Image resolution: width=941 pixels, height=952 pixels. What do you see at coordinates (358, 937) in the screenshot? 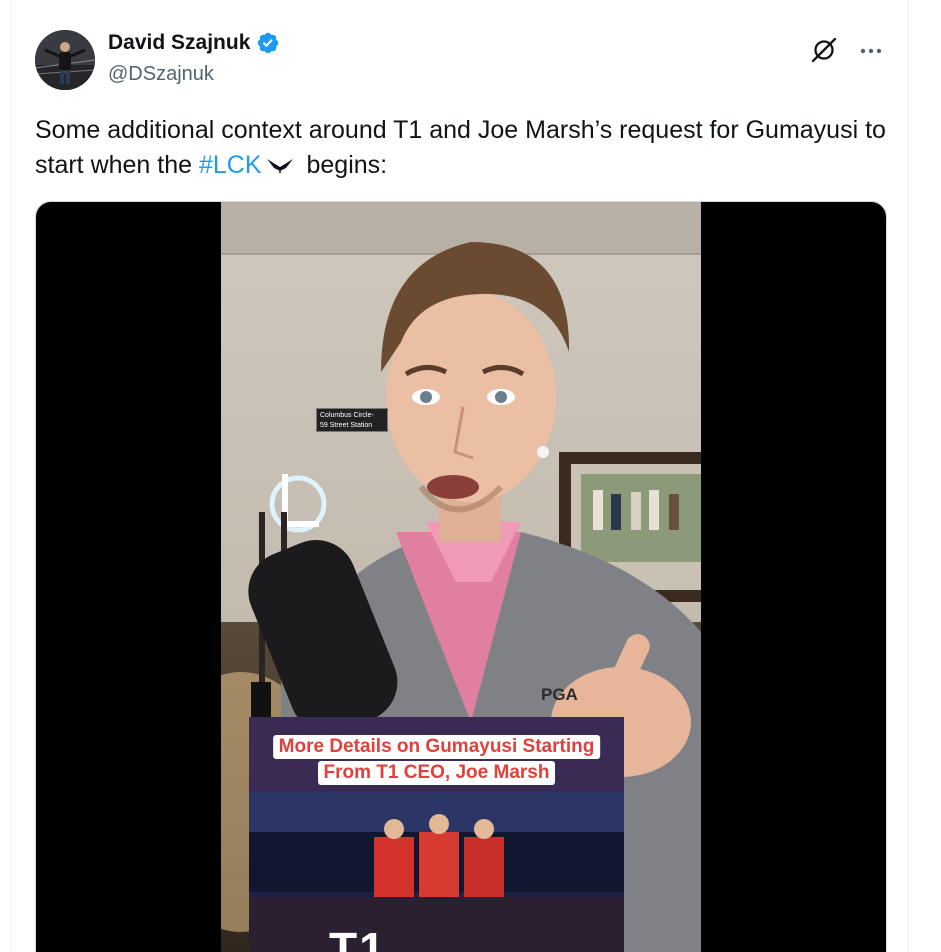
I see `brand-text: T1` at bounding box center [358, 937].